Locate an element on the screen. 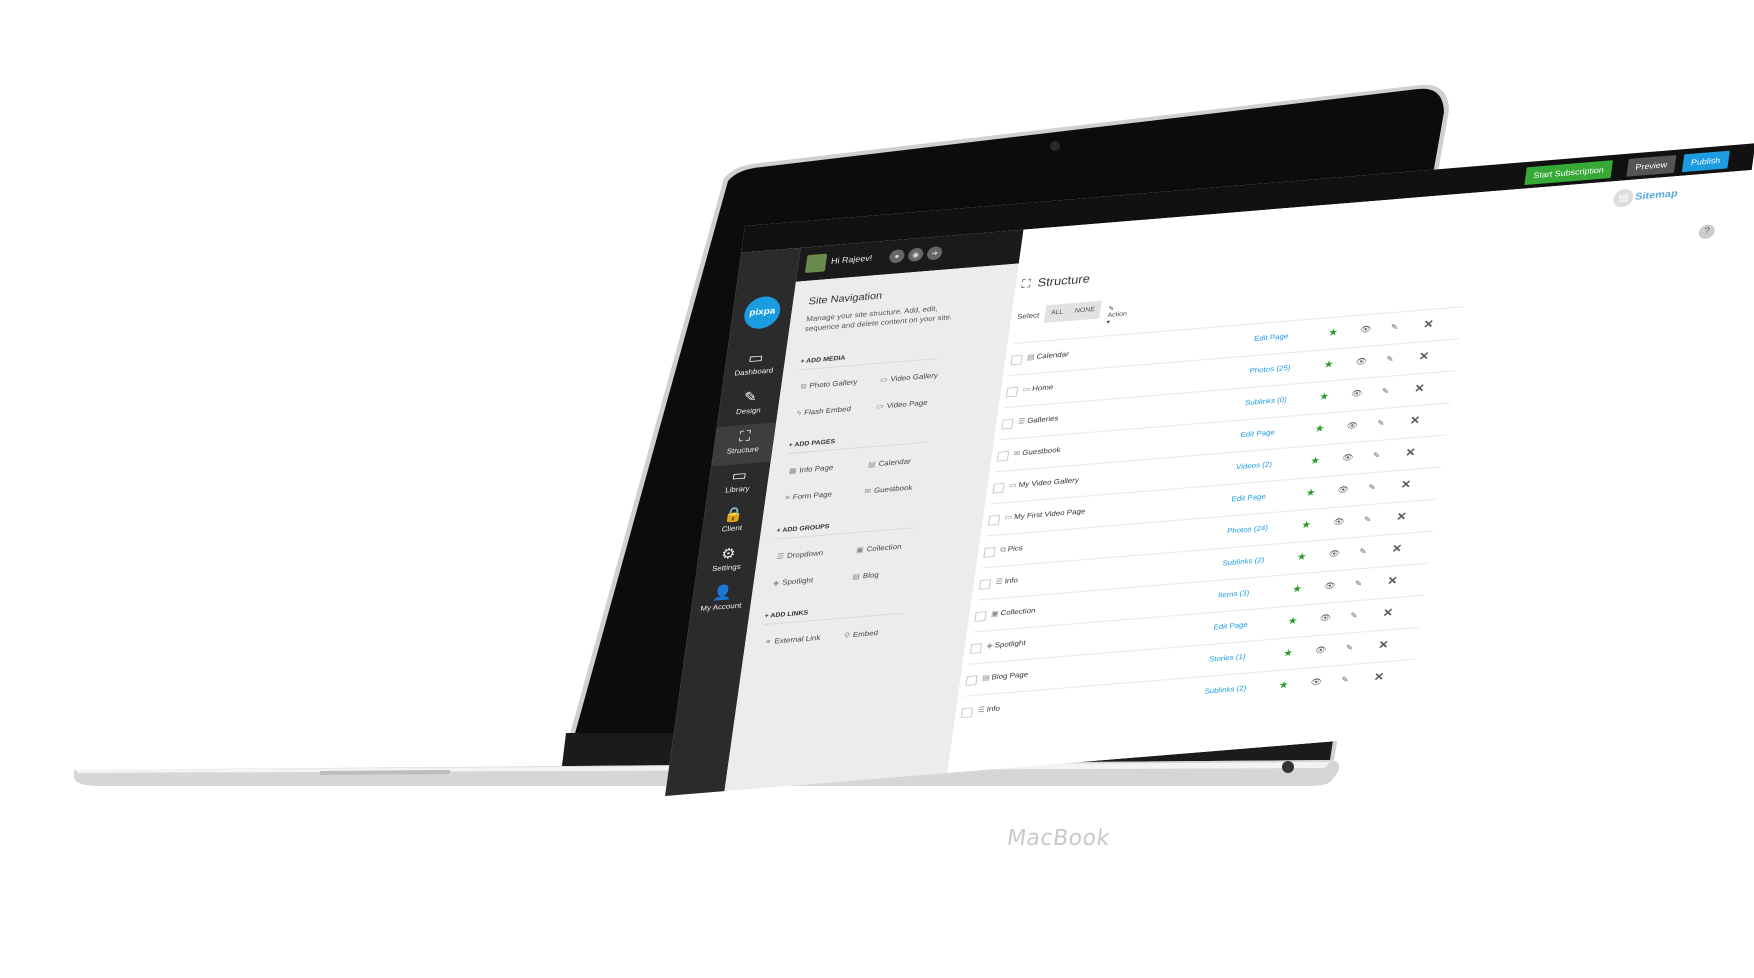 The height and width of the screenshot is (978, 1754). publish-button: Publish is located at coordinates (1705, 161).